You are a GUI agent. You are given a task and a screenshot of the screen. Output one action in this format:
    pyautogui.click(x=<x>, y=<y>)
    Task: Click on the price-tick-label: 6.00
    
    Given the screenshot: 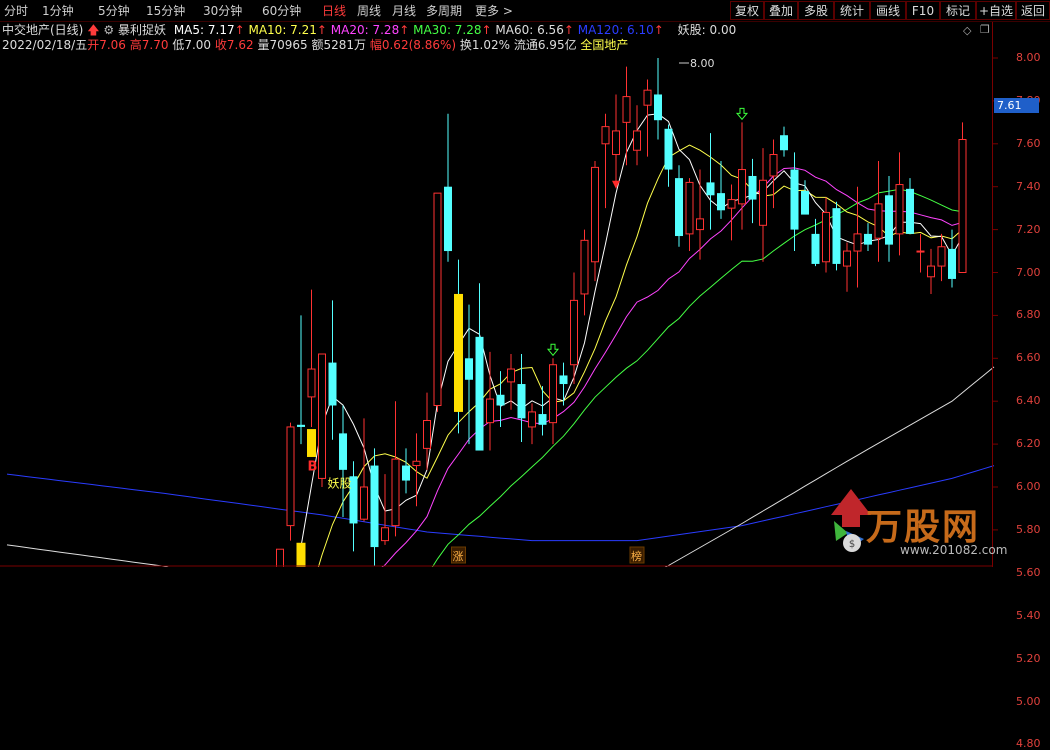 What is the action you would take?
    pyautogui.click(x=1028, y=486)
    